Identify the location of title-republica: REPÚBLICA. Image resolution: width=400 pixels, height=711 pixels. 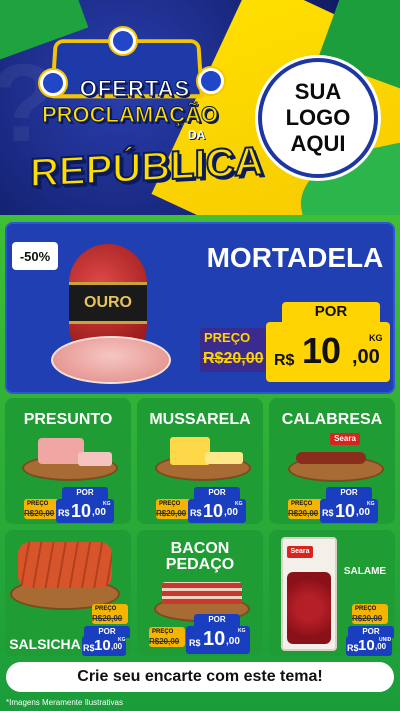
(146, 167).